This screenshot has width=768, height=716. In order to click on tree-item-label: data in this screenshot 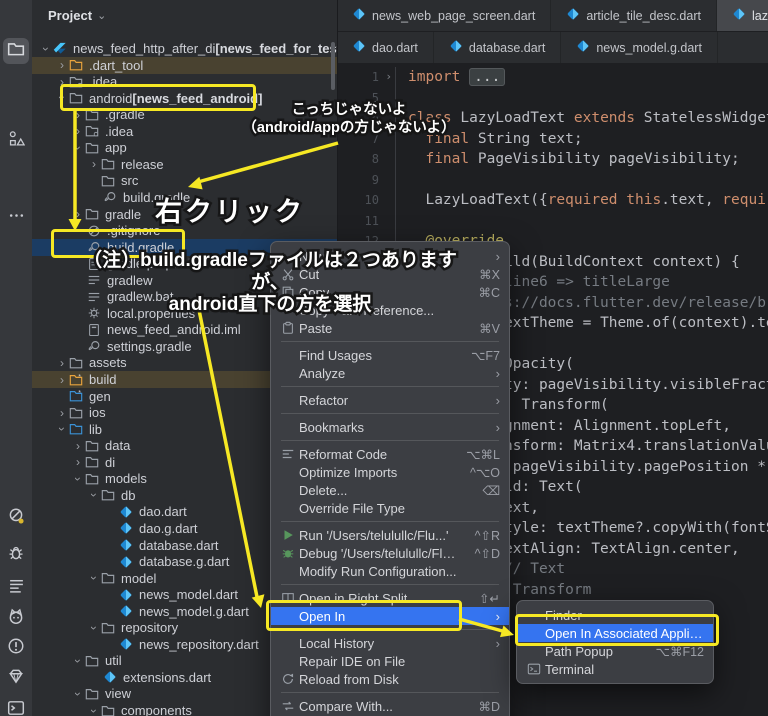, I will do `click(118, 446)`.